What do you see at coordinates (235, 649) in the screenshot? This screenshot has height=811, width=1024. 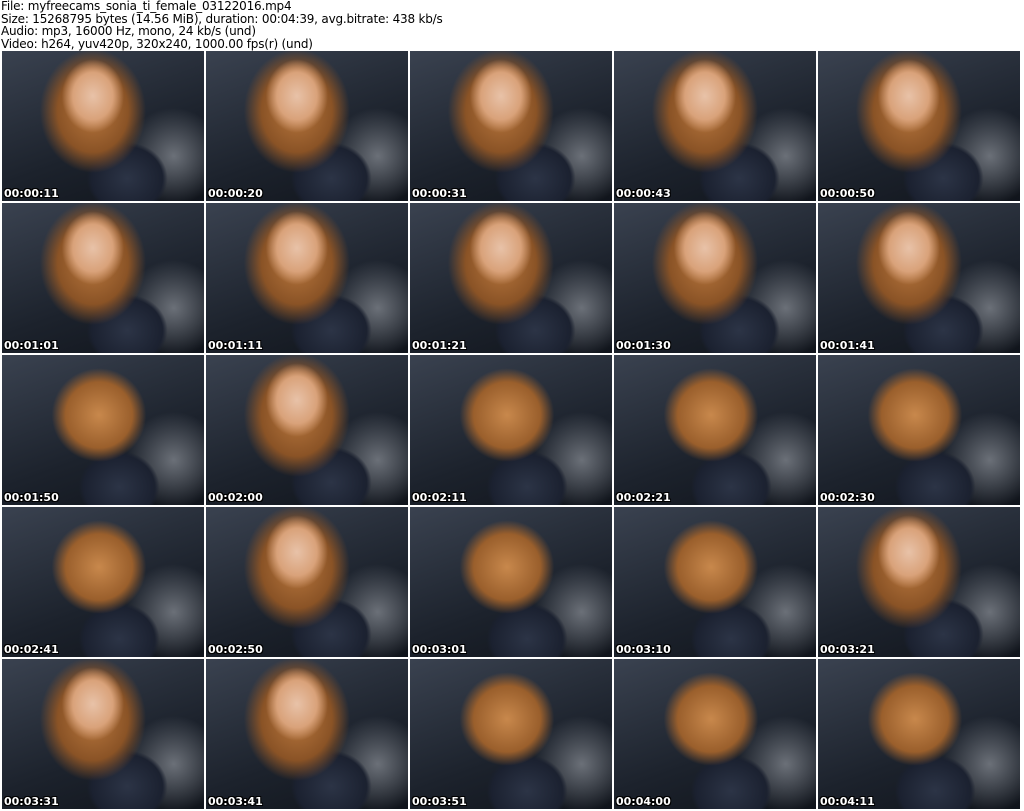 I see `frame-timestamp: 00:02:50` at bounding box center [235, 649].